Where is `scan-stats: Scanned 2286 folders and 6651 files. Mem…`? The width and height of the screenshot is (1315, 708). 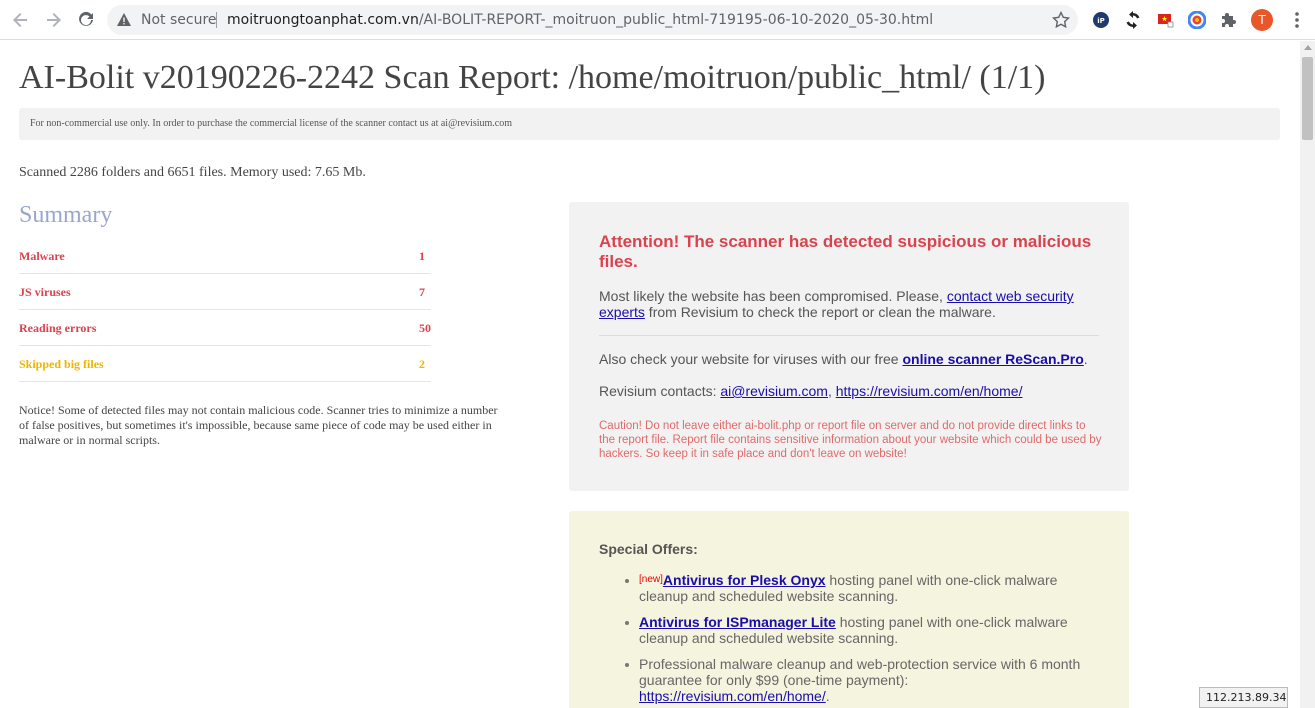 scan-stats: Scanned 2286 folders and 6651 files. Mem… is located at coordinates (192, 172).